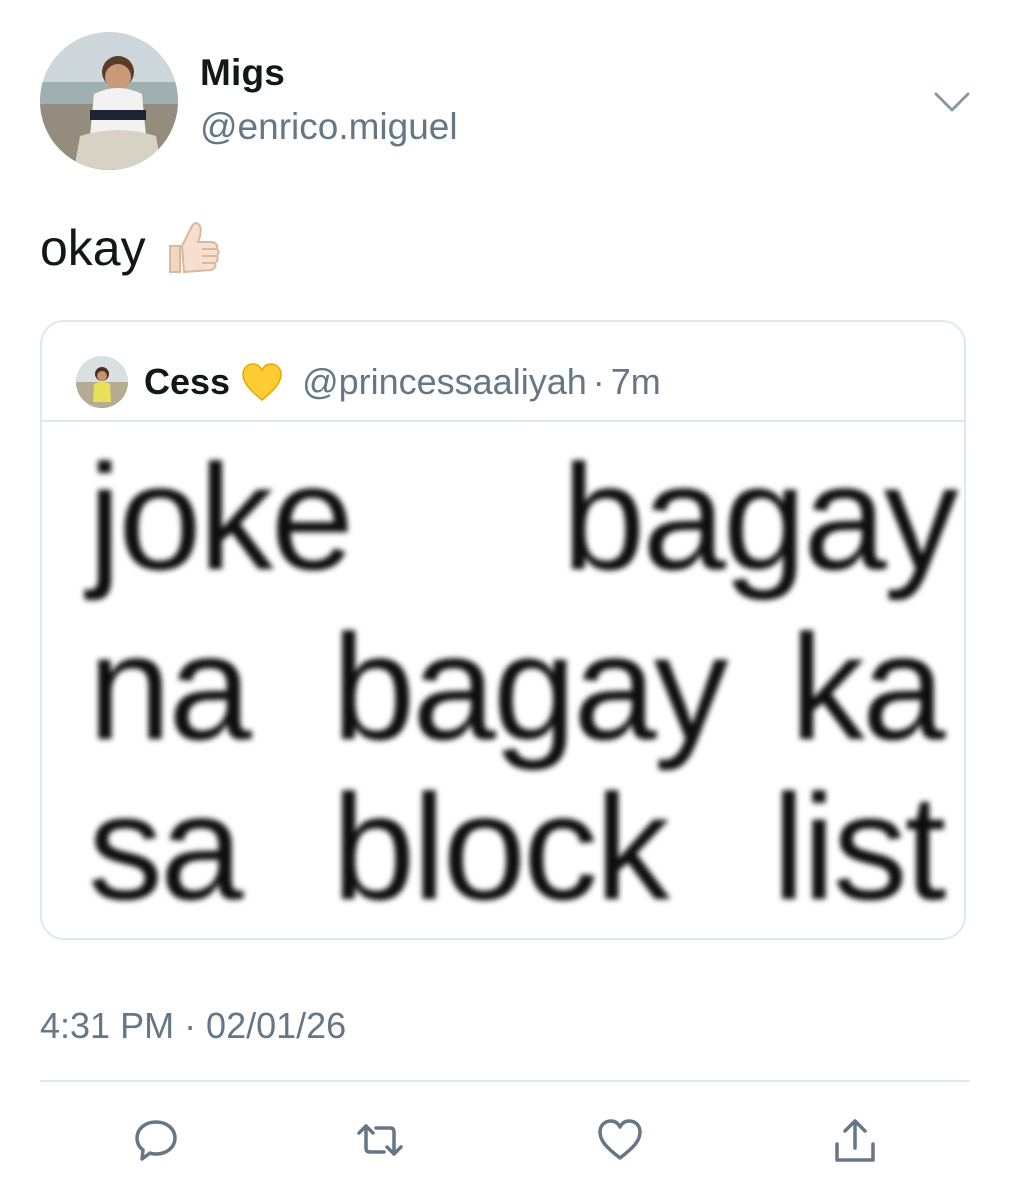  What do you see at coordinates (504, 1140) in the screenshot?
I see `tweet-action-bar` at bounding box center [504, 1140].